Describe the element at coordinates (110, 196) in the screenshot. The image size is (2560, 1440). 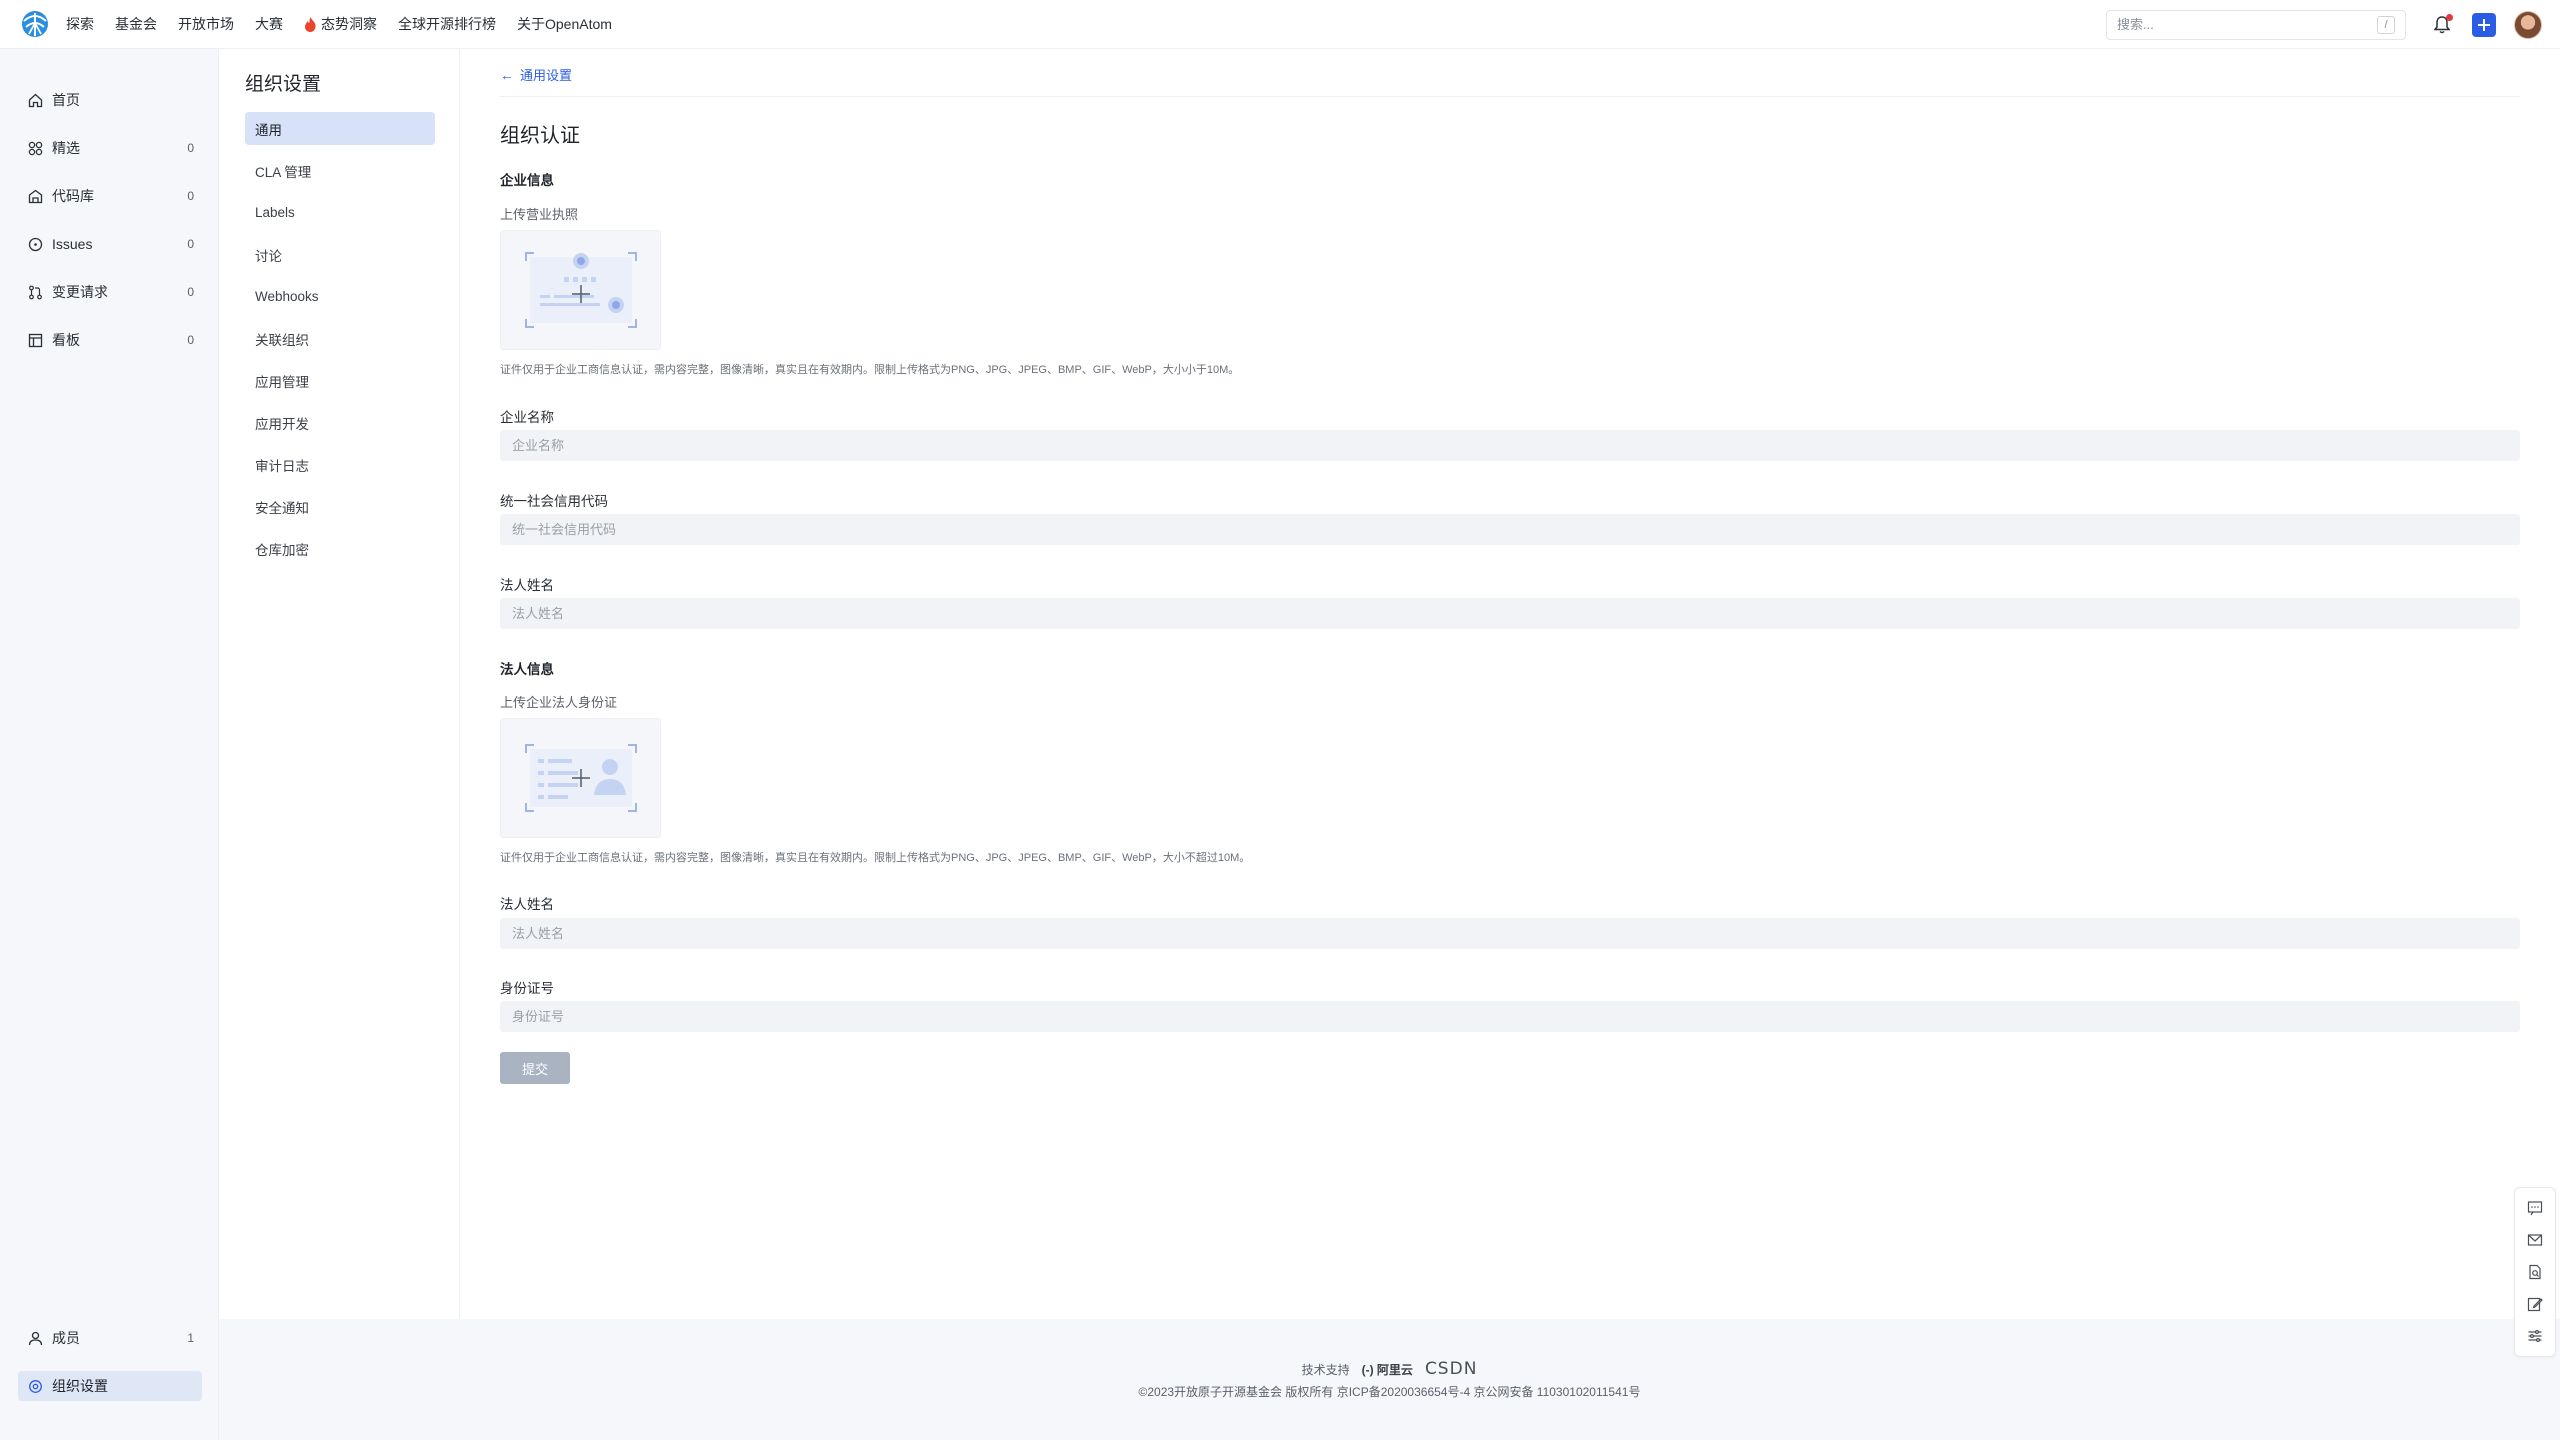
I see `sidebar-item-repos: 代码库 0` at that location.